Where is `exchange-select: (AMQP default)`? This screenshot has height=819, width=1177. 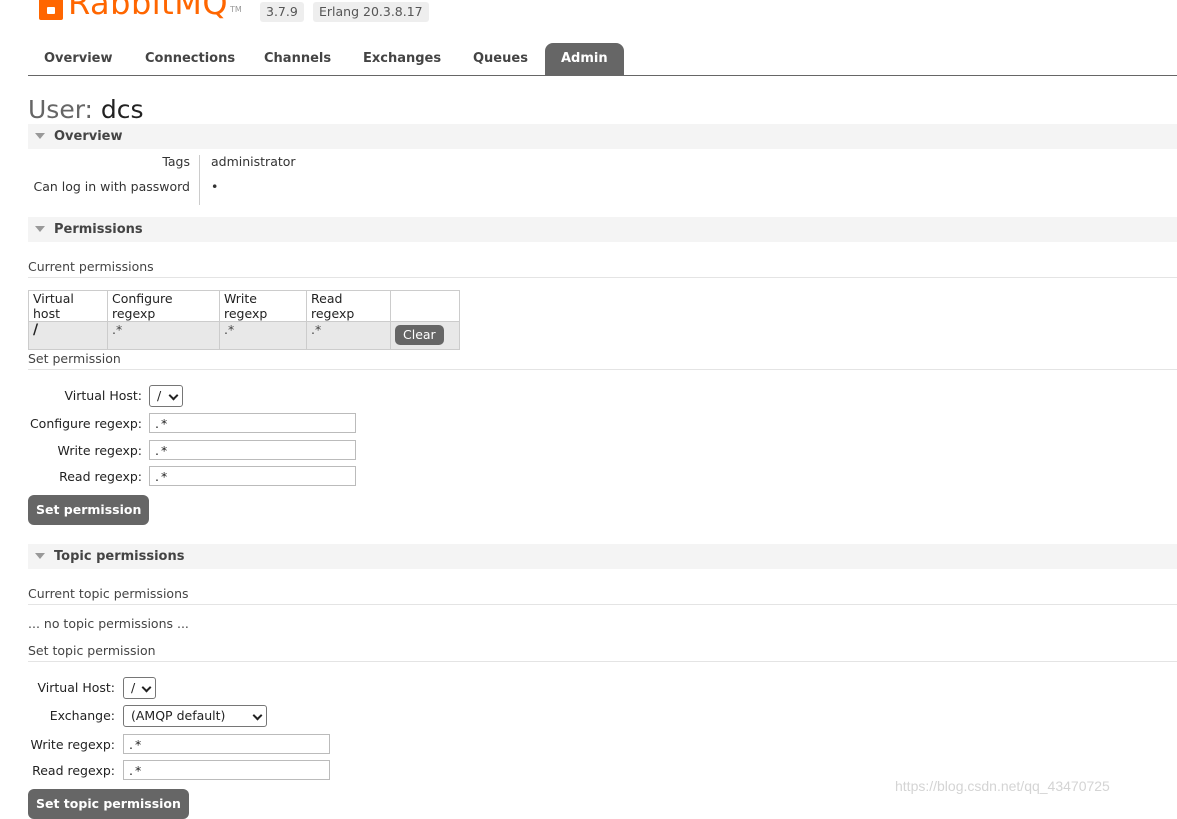
exchange-select: (AMQP default) is located at coordinates (195, 716).